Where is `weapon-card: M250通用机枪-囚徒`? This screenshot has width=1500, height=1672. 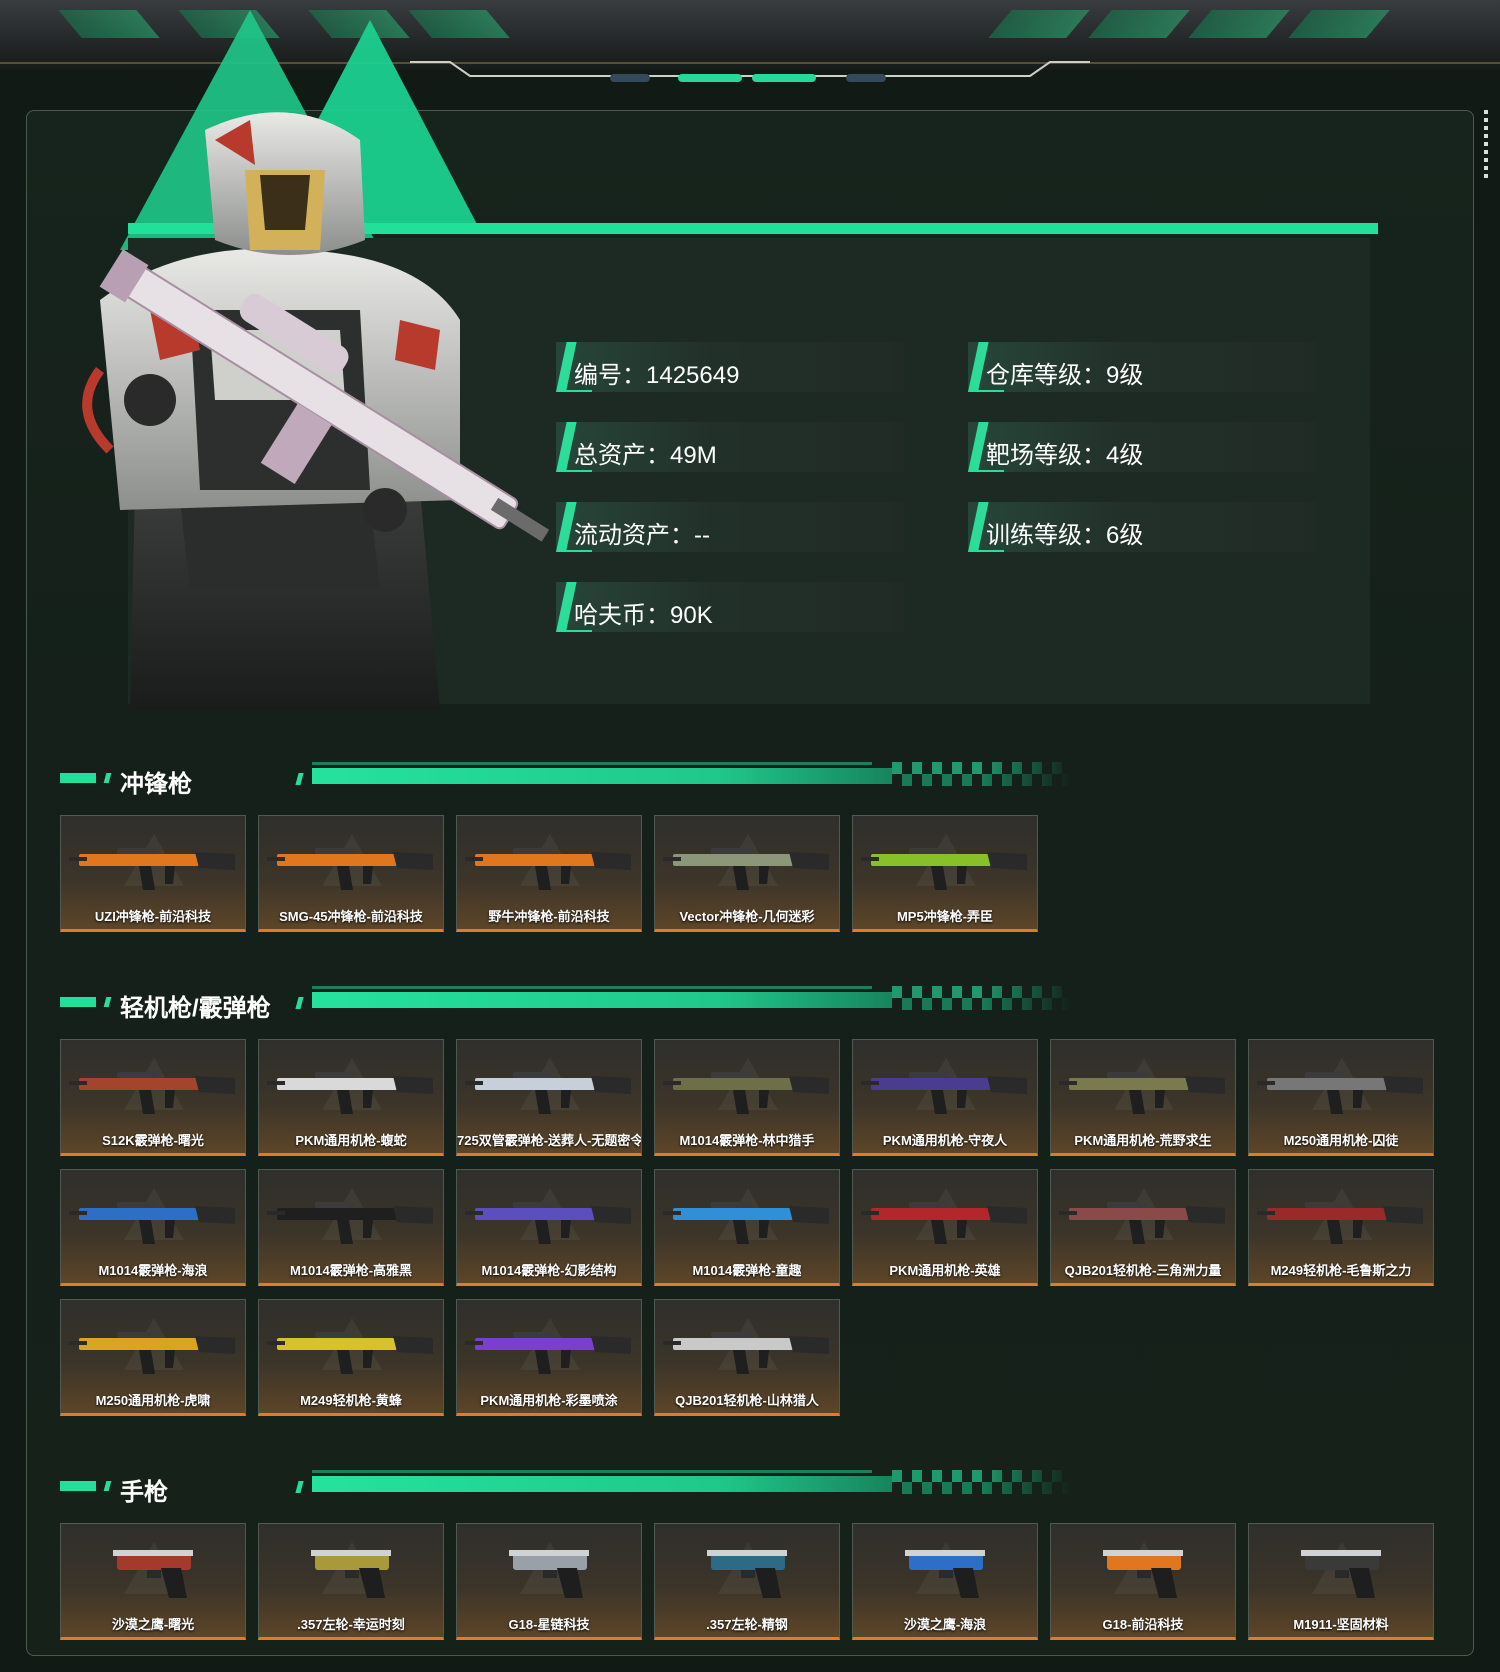
weapon-card: M250通用机枪-囚徒 is located at coordinates (1341, 1097).